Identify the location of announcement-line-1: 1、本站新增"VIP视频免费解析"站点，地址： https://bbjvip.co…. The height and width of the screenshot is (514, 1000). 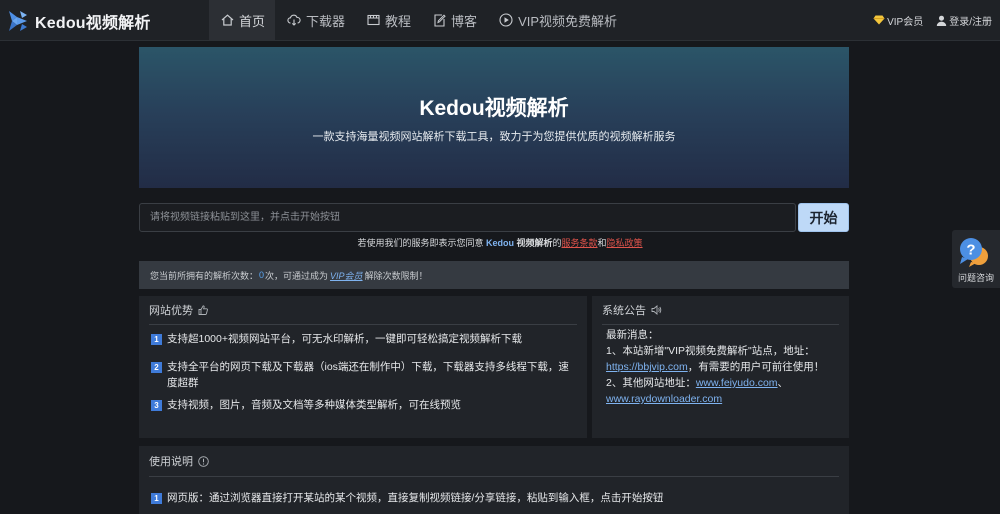
(718, 359).